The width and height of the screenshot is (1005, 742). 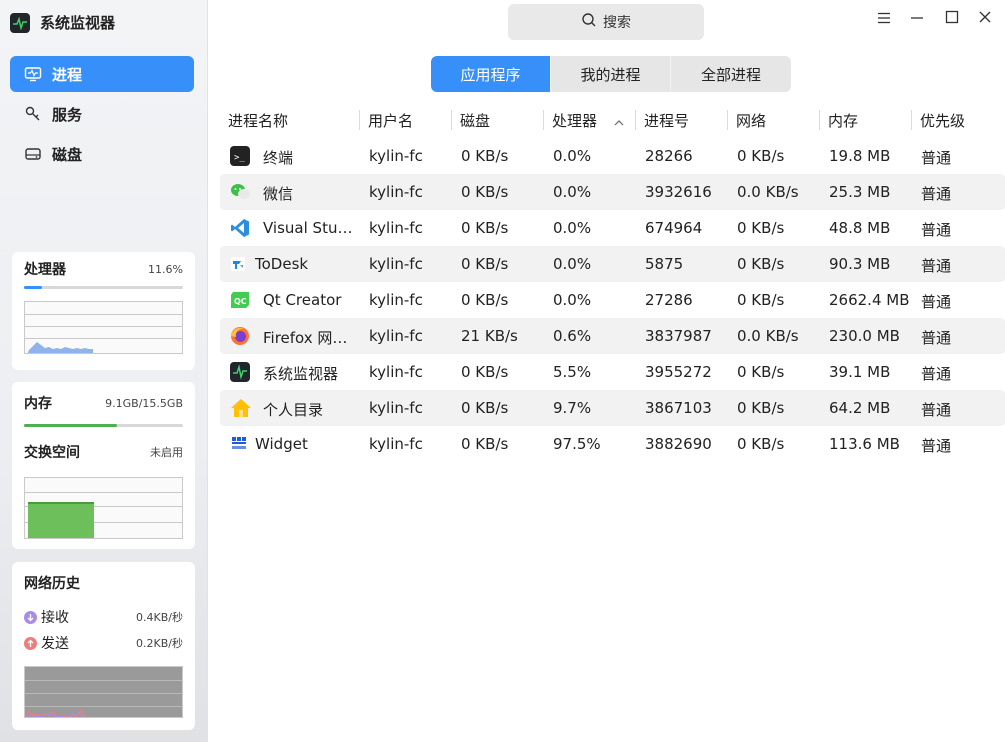 What do you see at coordinates (751, 120) in the screenshot?
I see `column-header-network: 网络` at bounding box center [751, 120].